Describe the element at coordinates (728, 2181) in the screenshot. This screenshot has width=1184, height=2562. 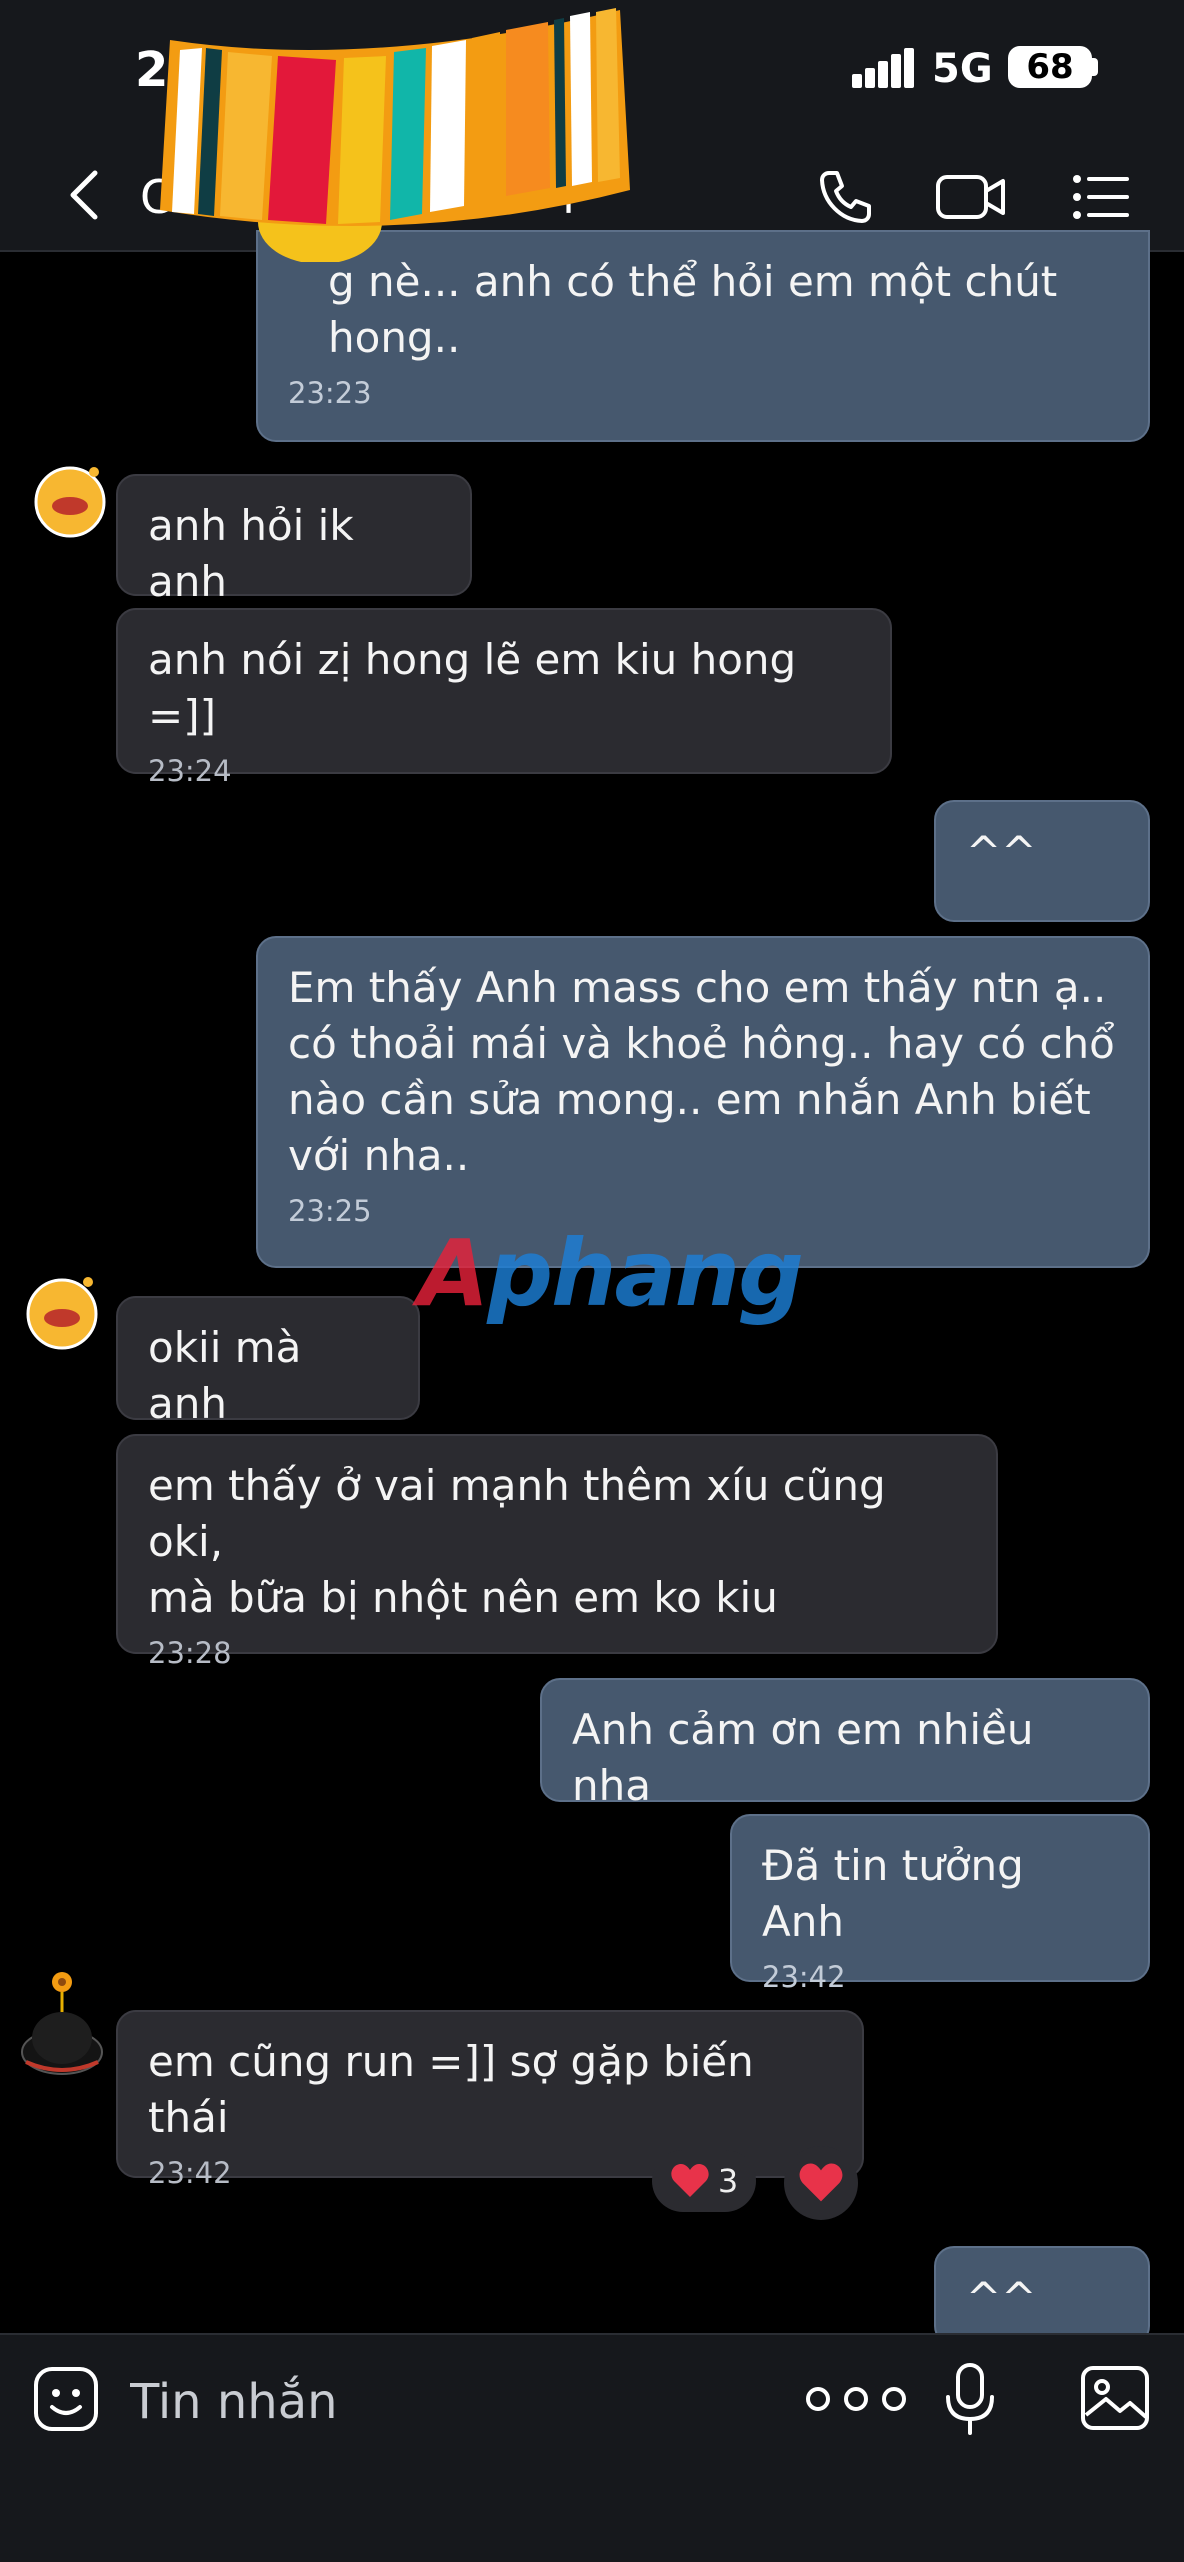
I see `reaction-count: 3` at that location.